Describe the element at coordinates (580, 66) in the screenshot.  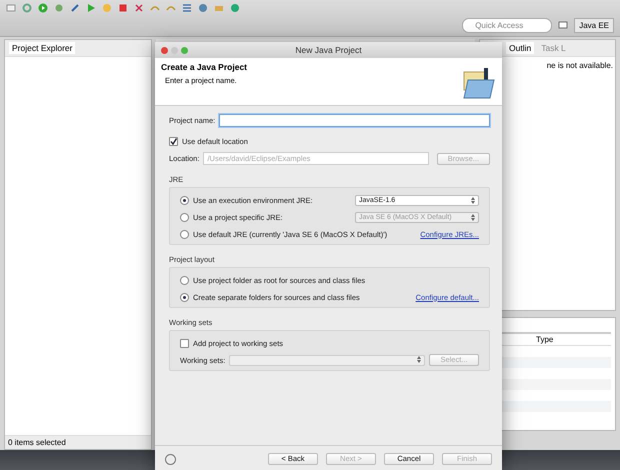
I see `outline-message: ne is not available.` at that location.